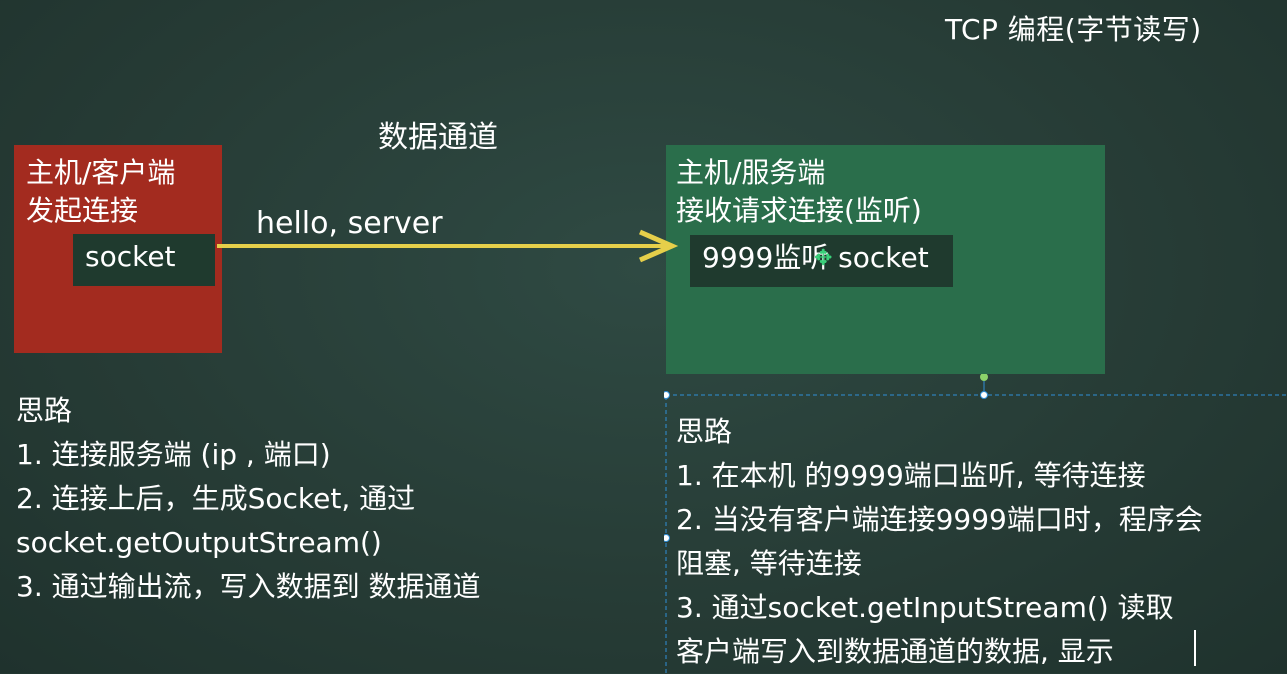  I want to click on resize-handle-top-left, so click(667, 395).